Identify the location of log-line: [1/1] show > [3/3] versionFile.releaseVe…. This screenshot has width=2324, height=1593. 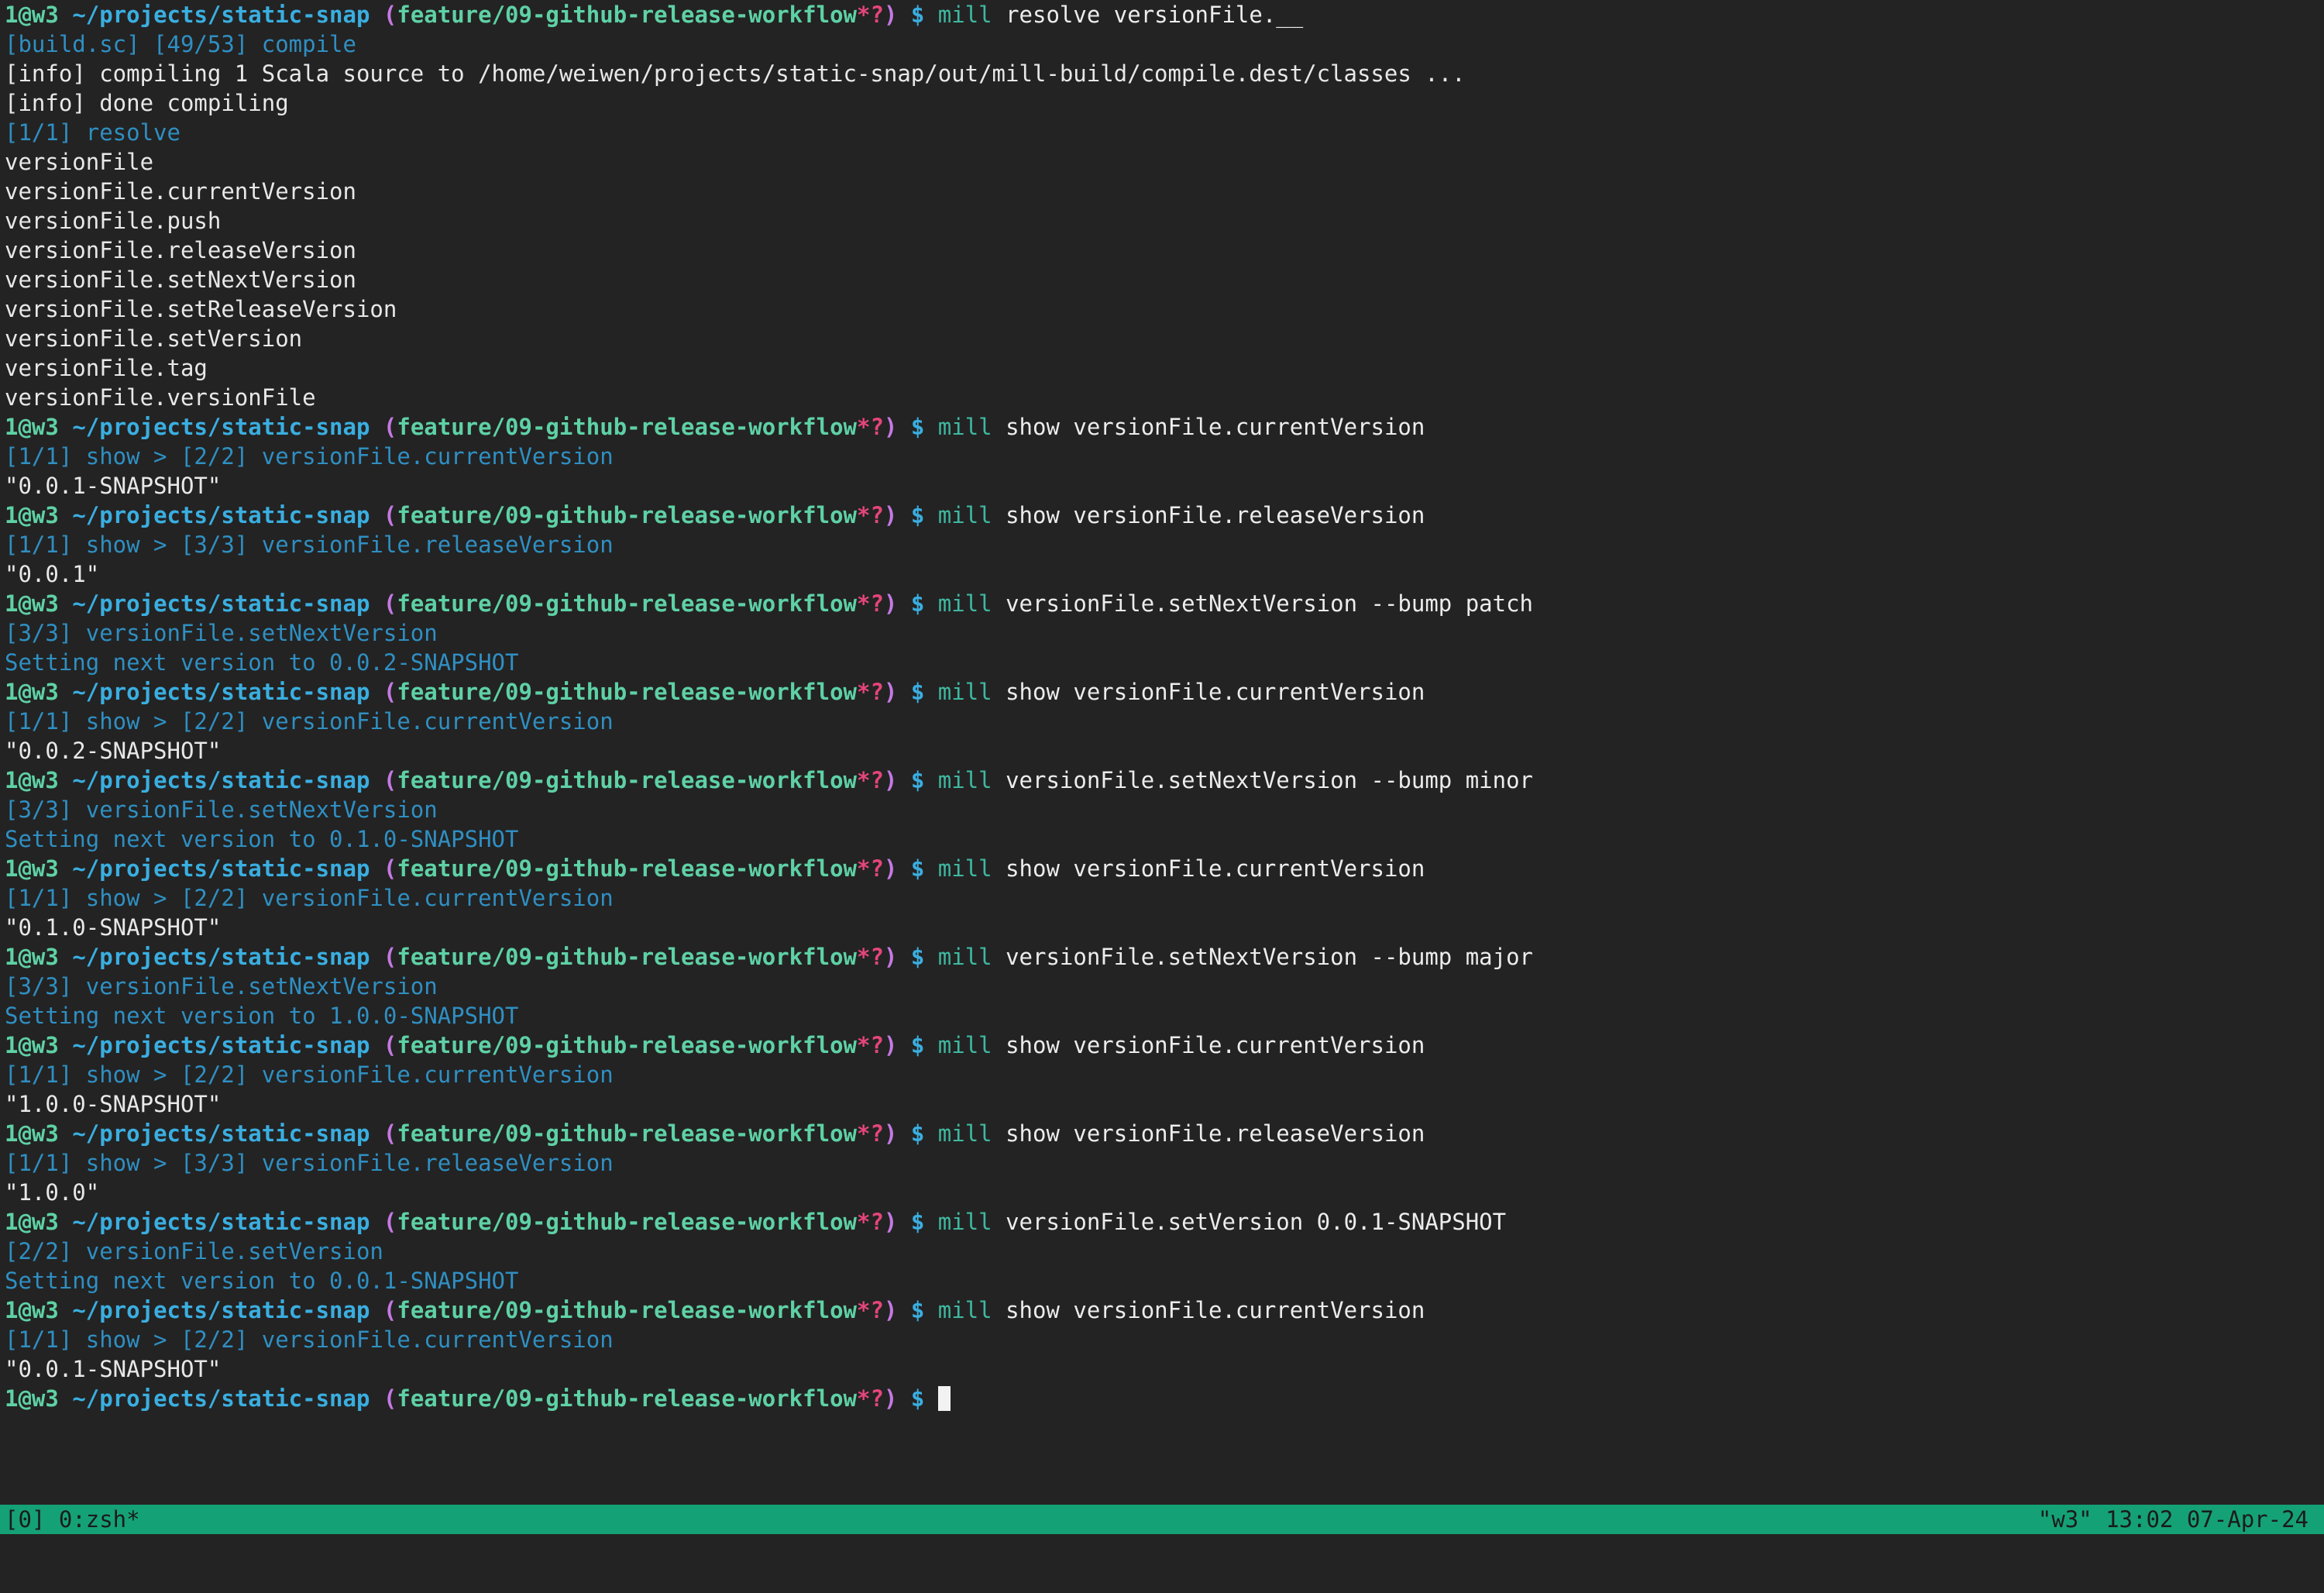
(1163, 1163).